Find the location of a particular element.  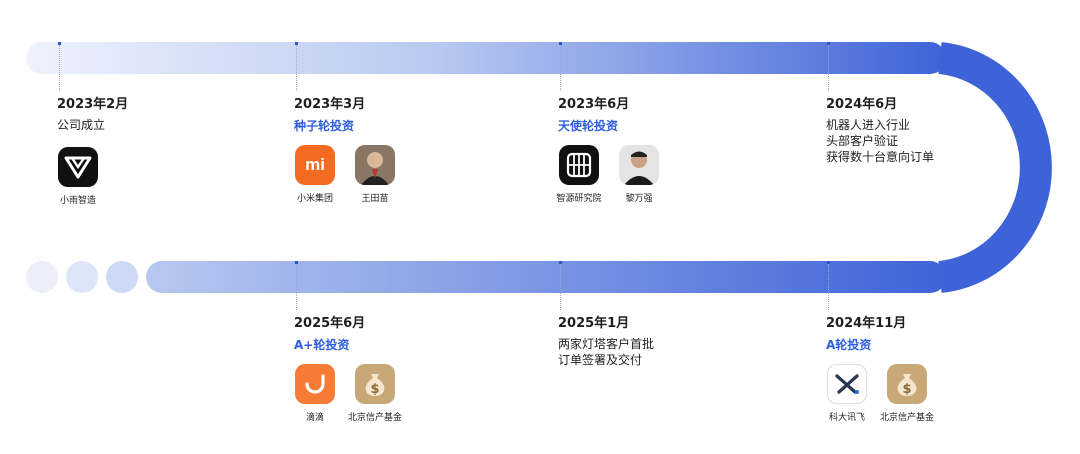

investor-photo: 黎万强 is located at coordinates (639, 174).